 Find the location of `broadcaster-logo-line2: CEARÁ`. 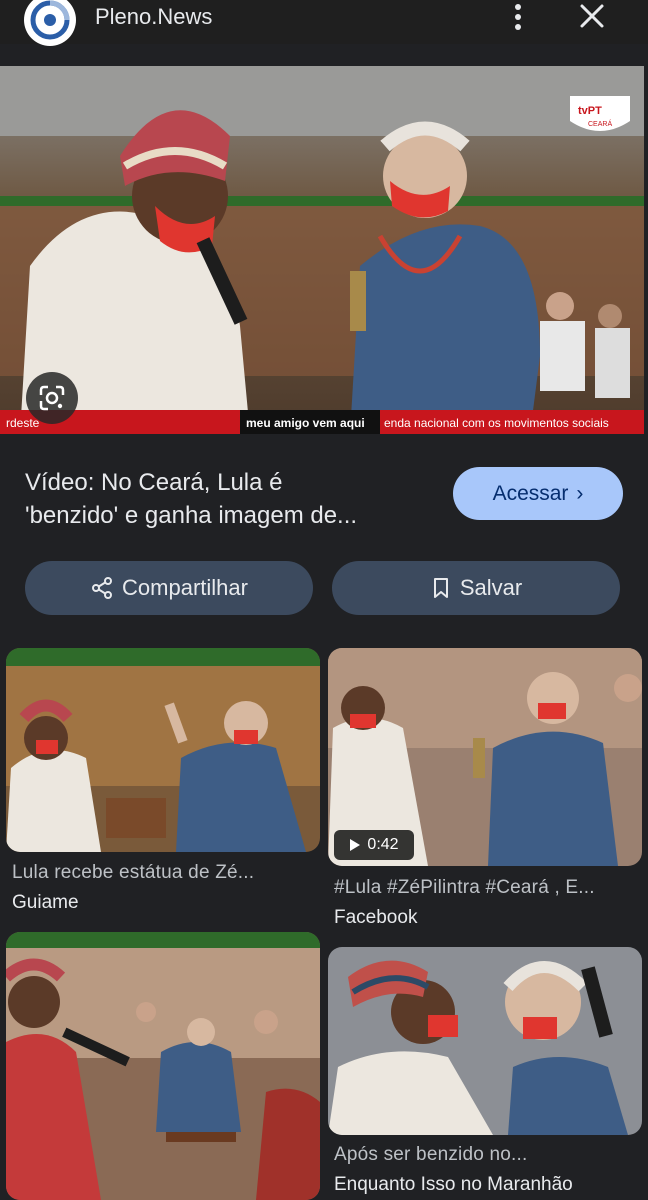

broadcaster-logo-line2: CEARÁ is located at coordinates (600, 123).